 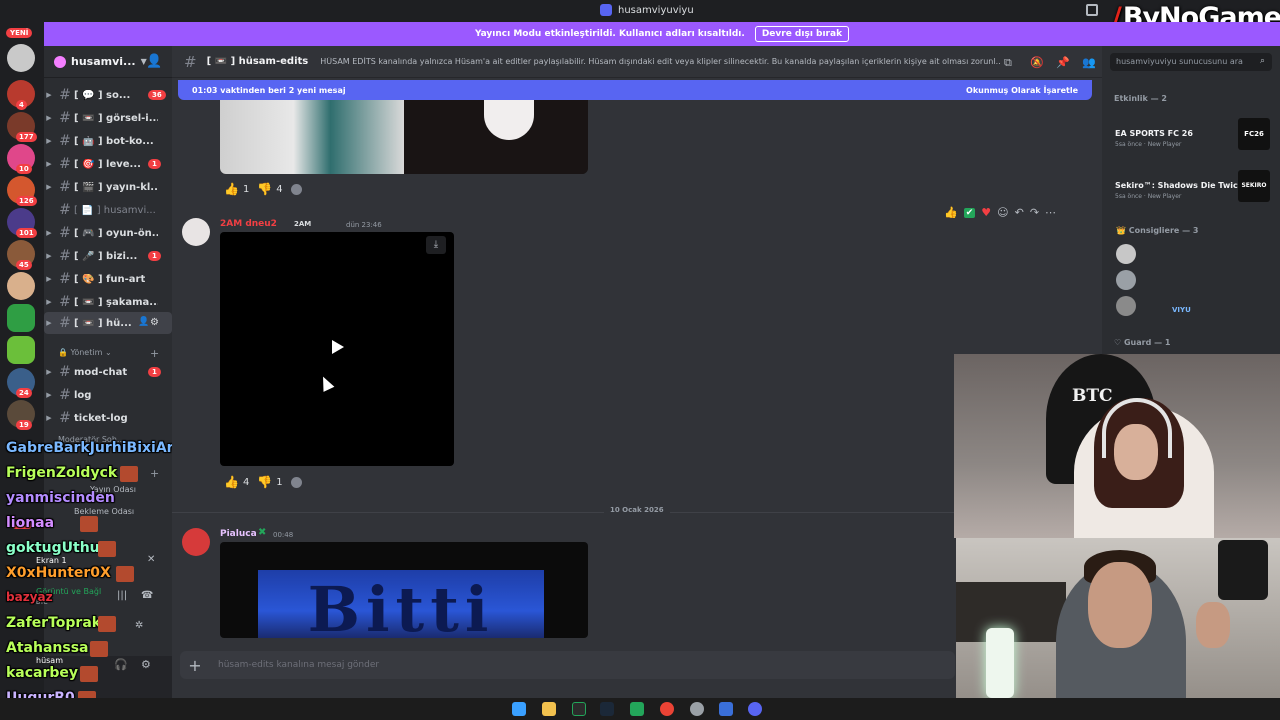 What do you see at coordinates (1191, 62) in the screenshot?
I see `search-input: husamviyuviyu sunucusunu ara ⌕` at bounding box center [1191, 62].